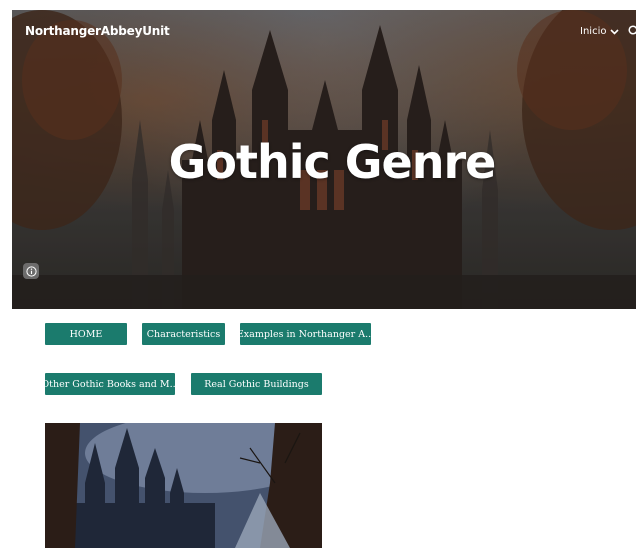  What do you see at coordinates (615, 31) in the screenshot?
I see `chevron-down-icon` at bounding box center [615, 31].